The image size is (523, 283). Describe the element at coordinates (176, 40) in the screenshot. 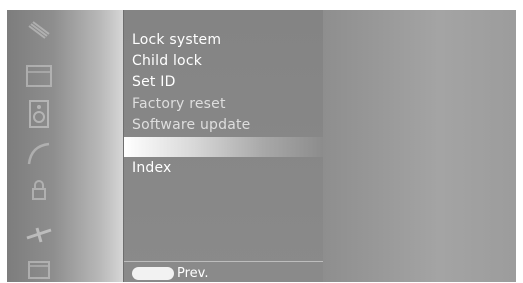

I see `menu-item-lock-system: Lock system` at that location.